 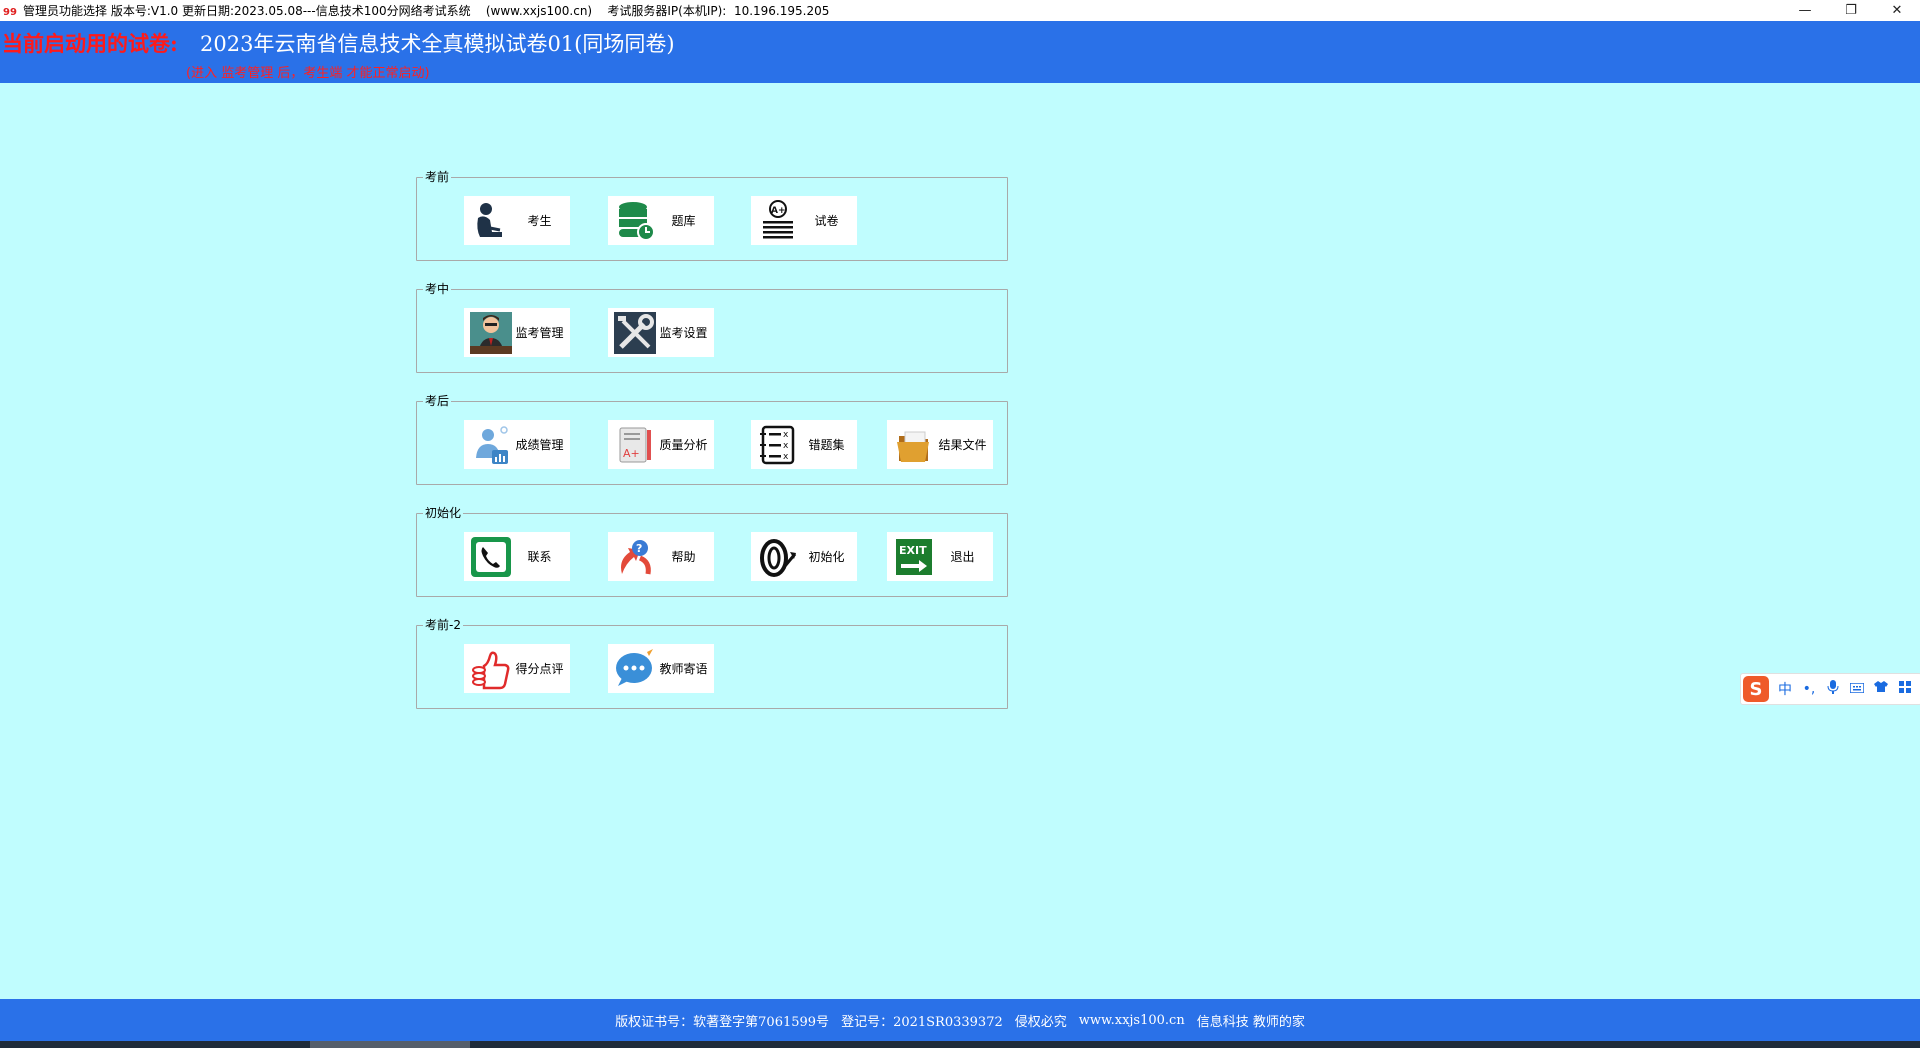 What do you see at coordinates (722, 1022) in the screenshot?
I see `copyright-number: 版权证书号：软著登字第7061599号` at bounding box center [722, 1022].